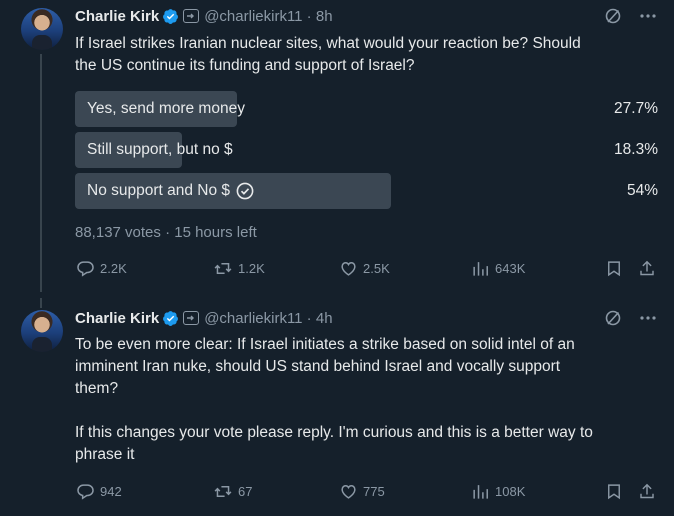 This screenshot has height=516, width=674. What do you see at coordinates (367, 411) in the screenshot?
I see `tweet-text-line` at bounding box center [367, 411].